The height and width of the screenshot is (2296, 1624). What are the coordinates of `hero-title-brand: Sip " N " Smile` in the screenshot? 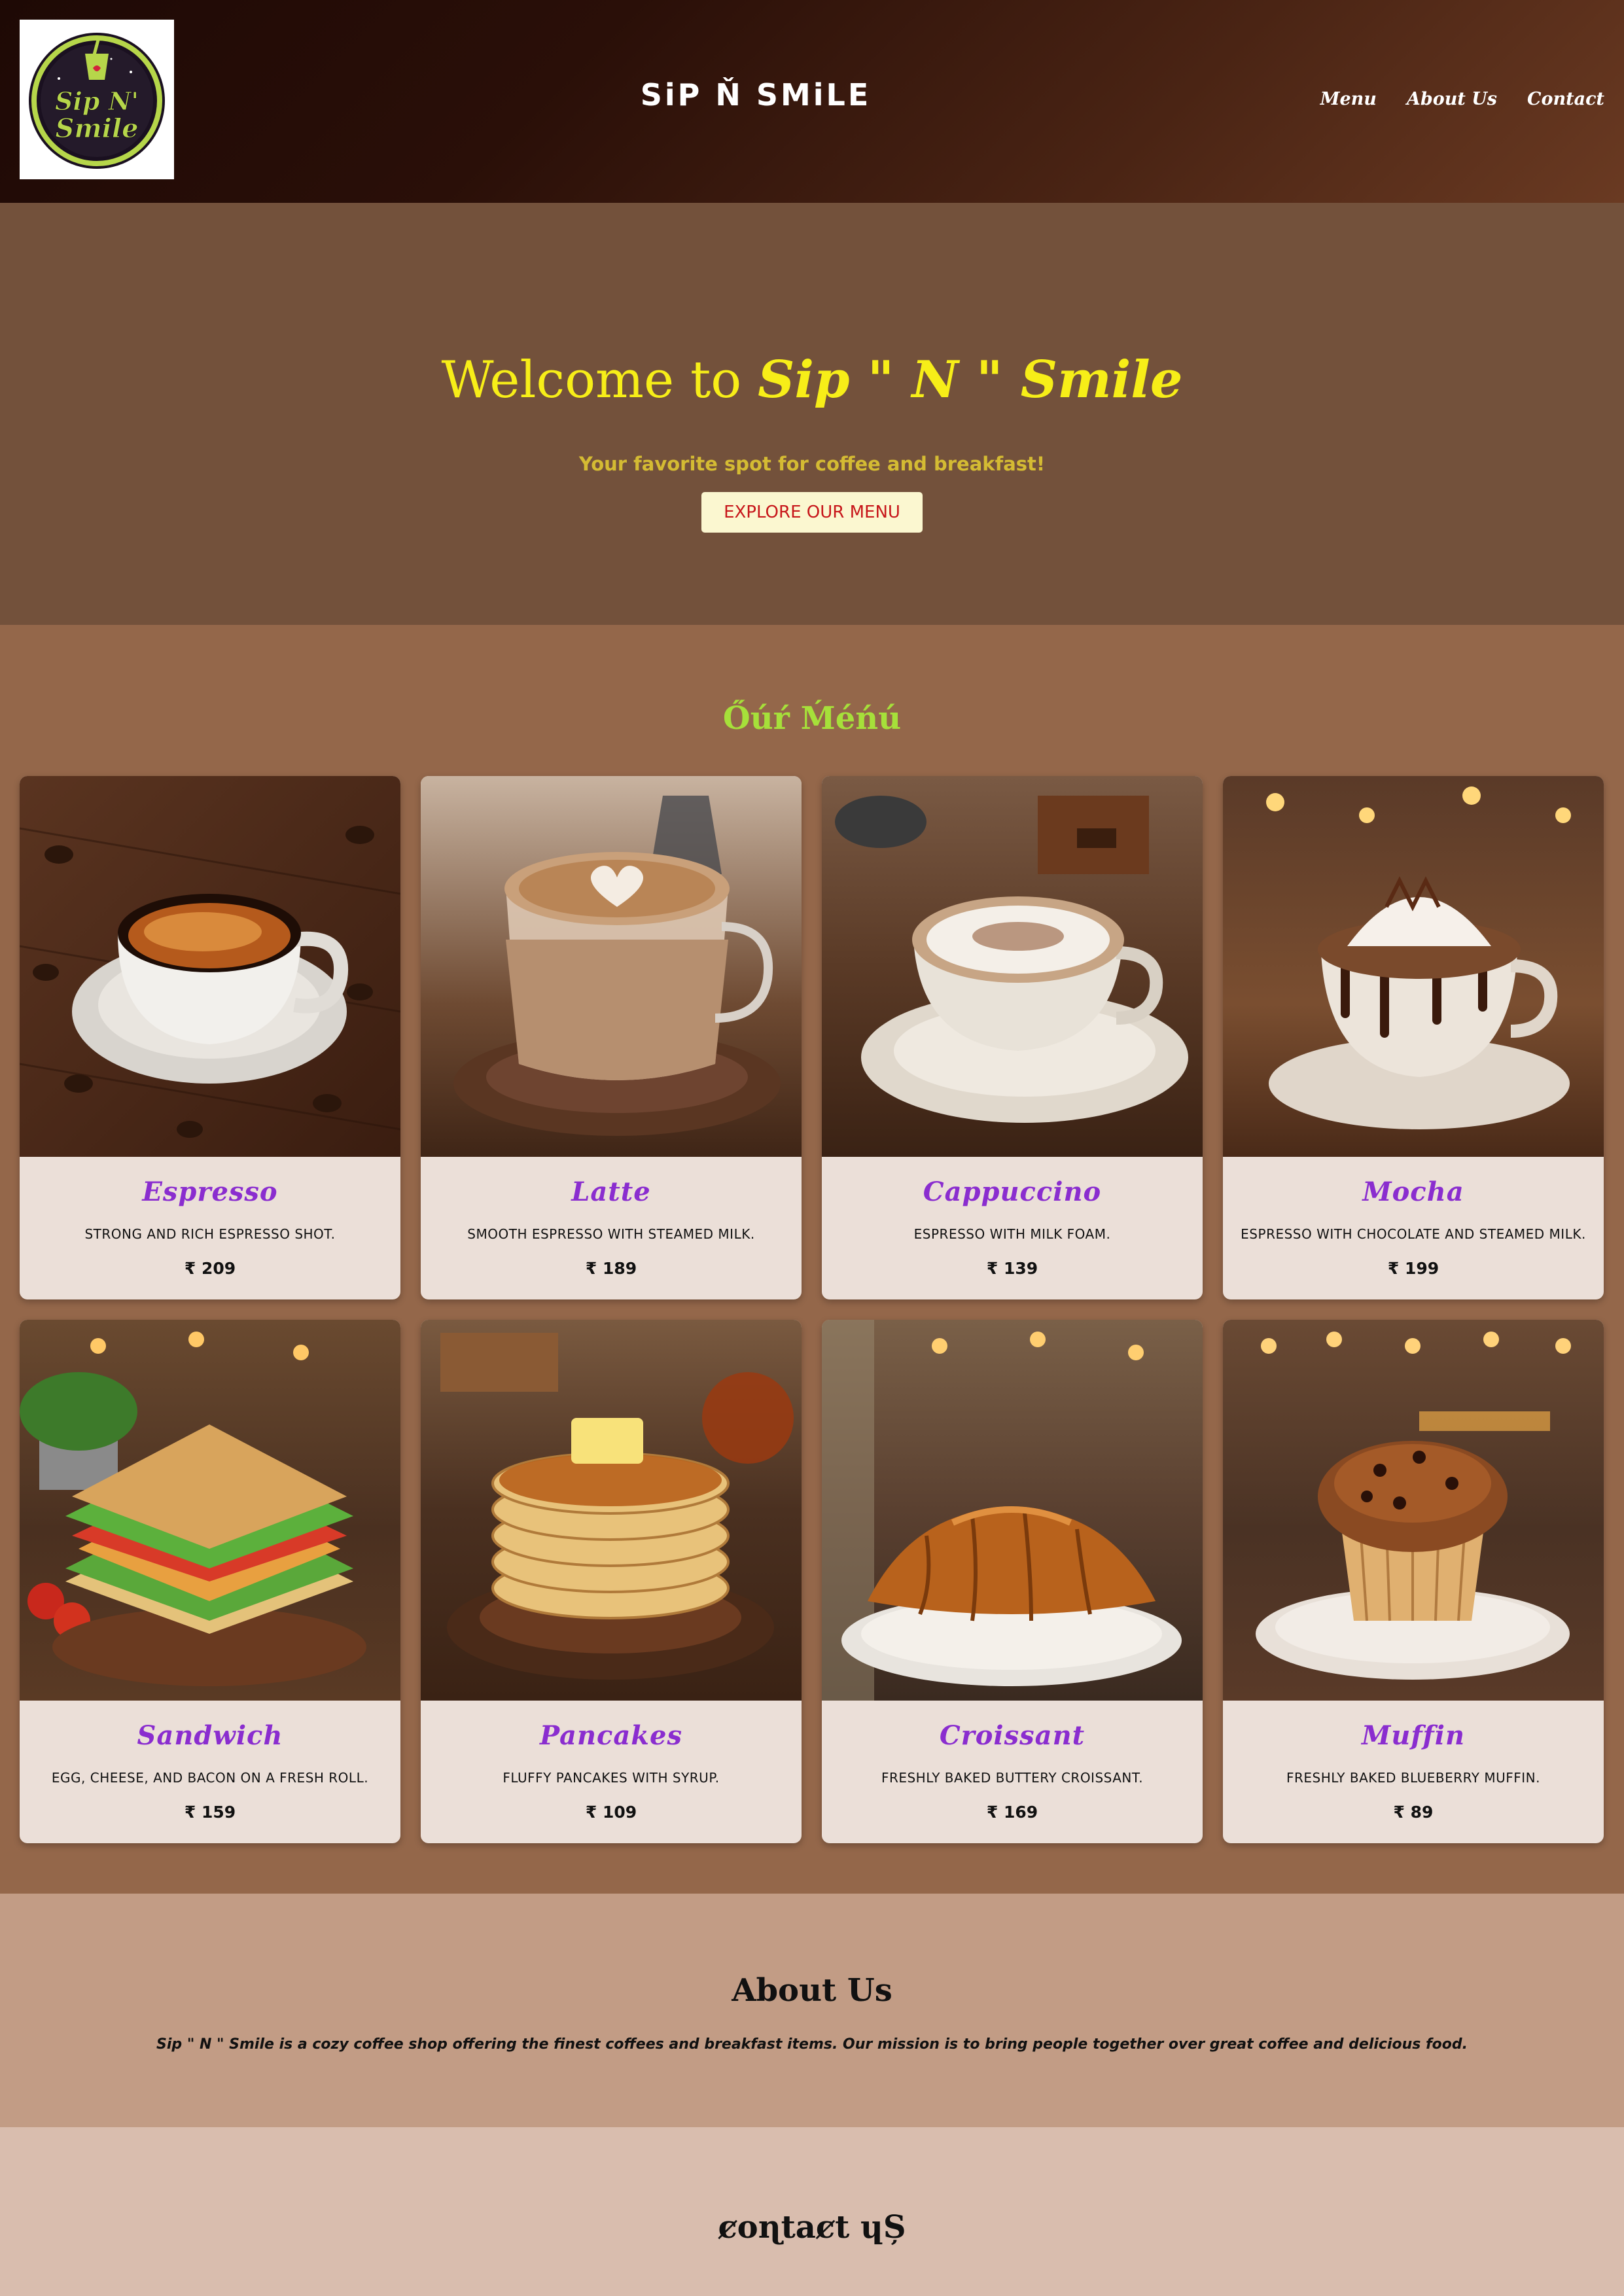 It's located at (970, 380).